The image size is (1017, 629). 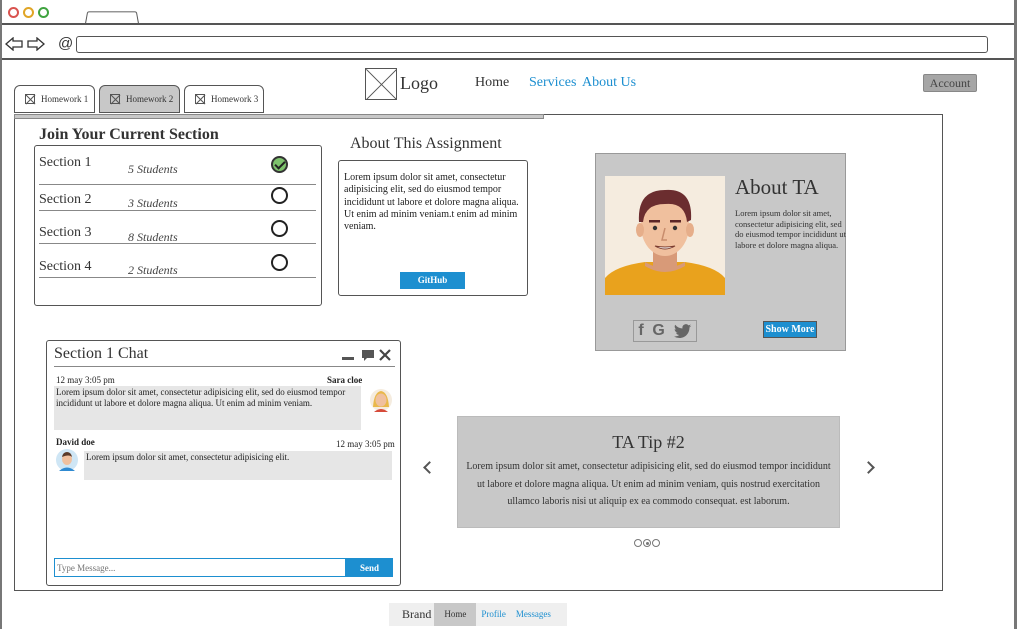 I want to click on section-name: Section 4, so click(x=65, y=266).